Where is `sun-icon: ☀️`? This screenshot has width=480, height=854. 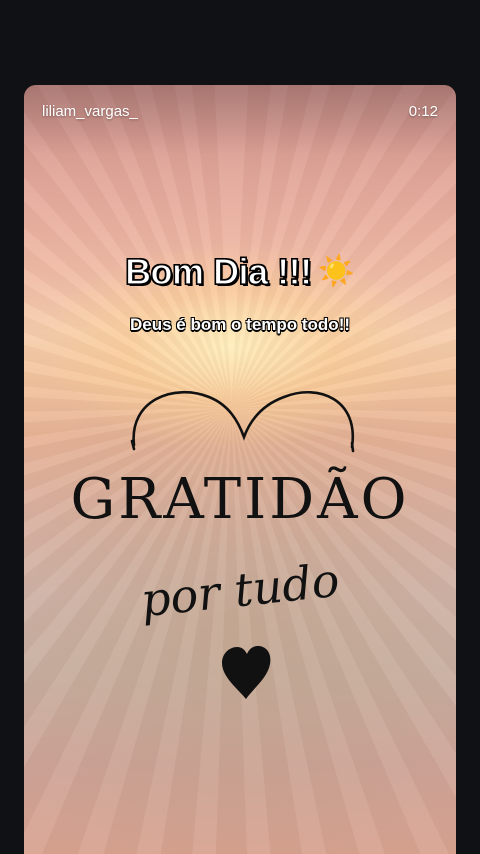
sun-icon: ☀️ is located at coordinates (336, 271).